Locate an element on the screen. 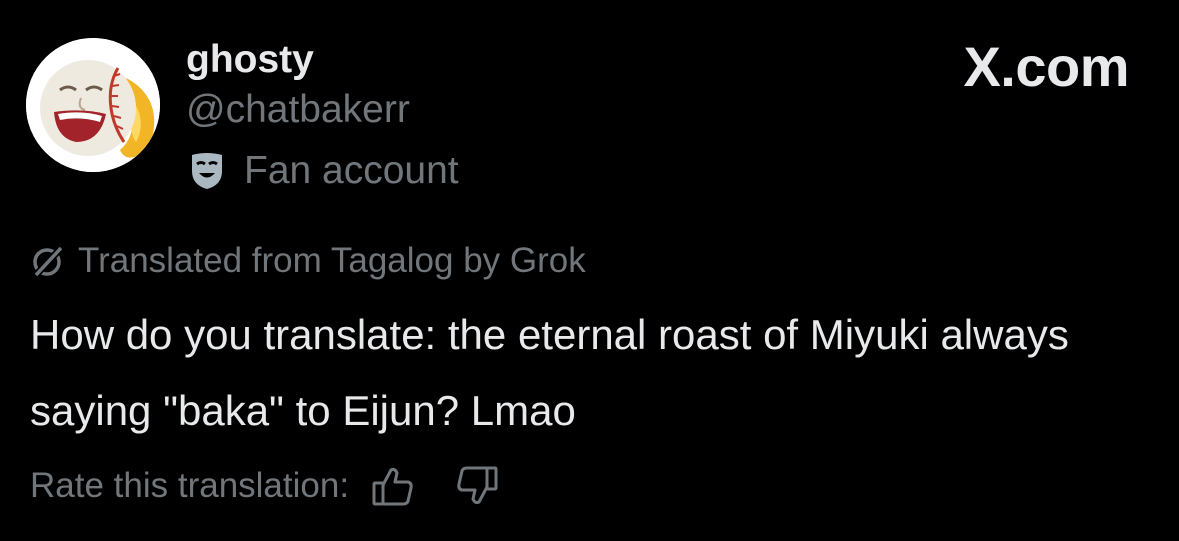 This screenshot has width=1179, height=541. theater-mask-icon is located at coordinates (207, 171).